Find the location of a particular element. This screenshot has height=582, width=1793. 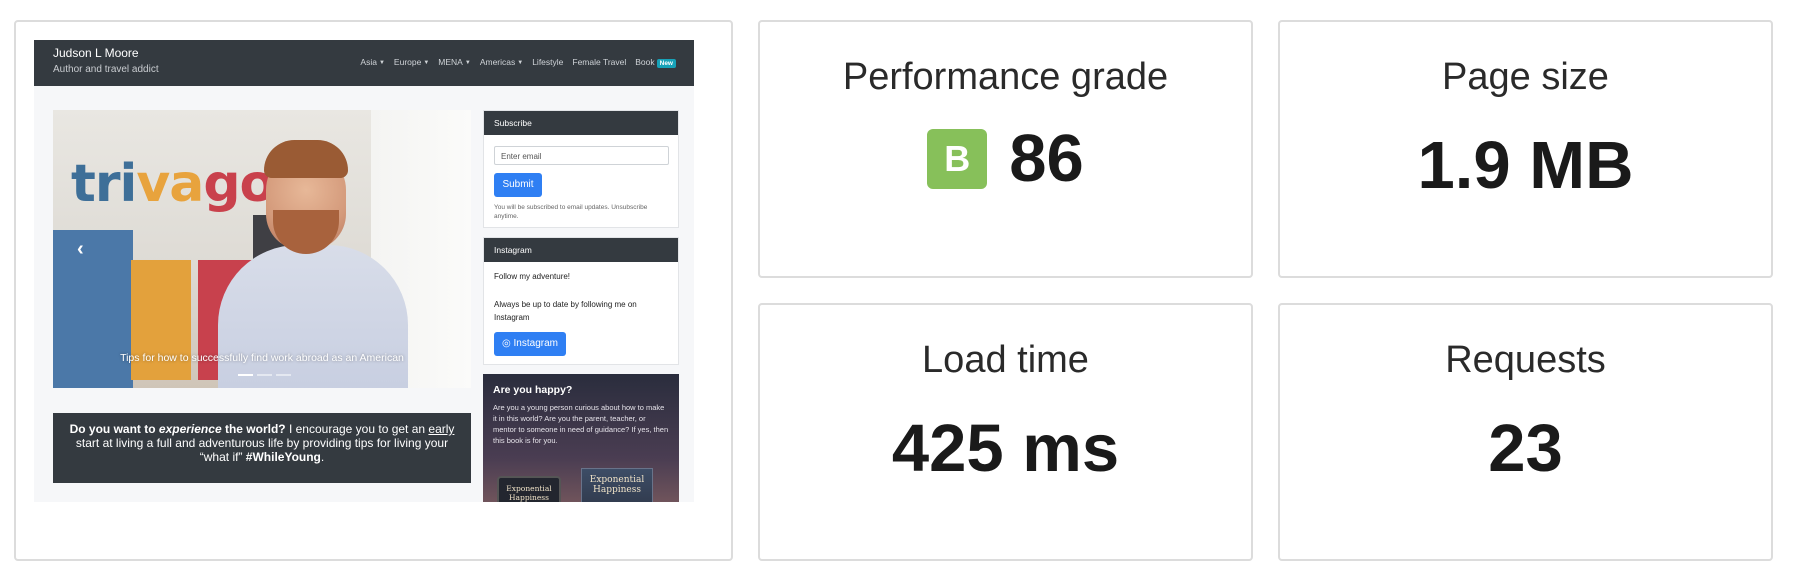

new-badge: New is located at coordinates (666, 63).